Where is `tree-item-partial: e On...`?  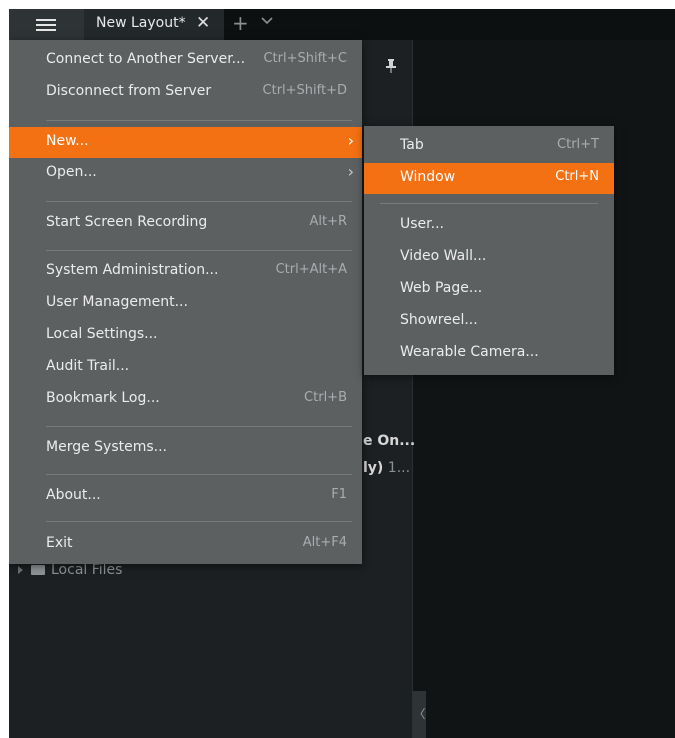
tree-item-partial: e On... is located at coordinates (389, 441).